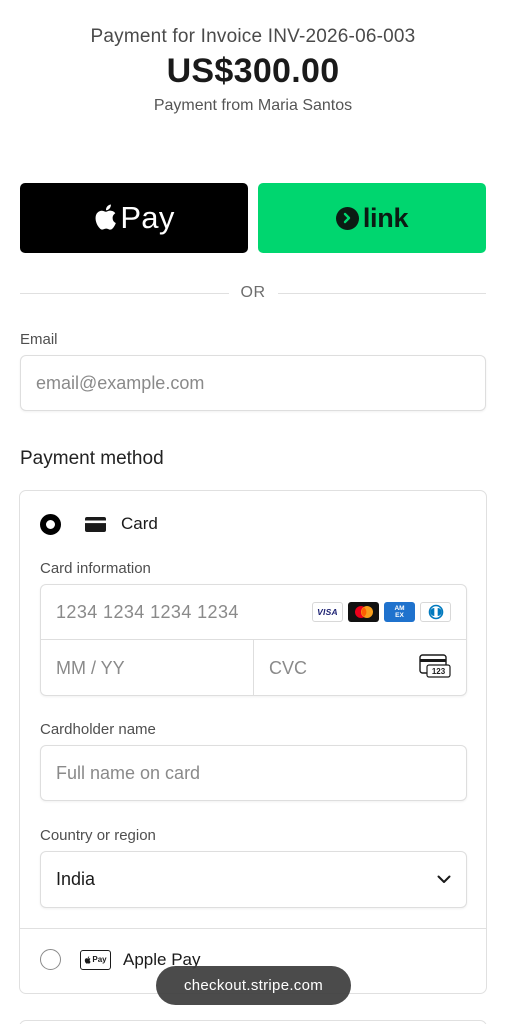  What do you see at coordinates (90, 667) in the screenshot?
I see `card-expiry-placeholder: MM / YY` at bounding box center [90, 667].